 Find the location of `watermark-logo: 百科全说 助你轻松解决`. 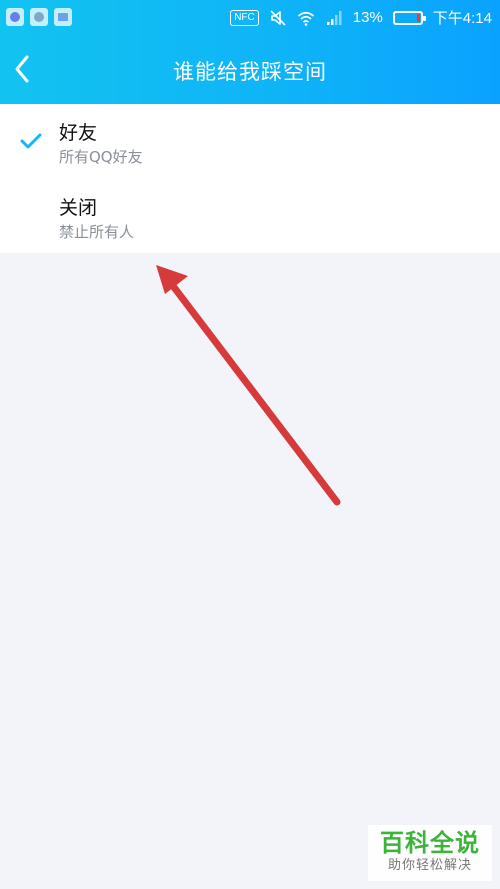

watermark-logo: 百科全说 助你轻松解决 is located at coordinates (430, 853).